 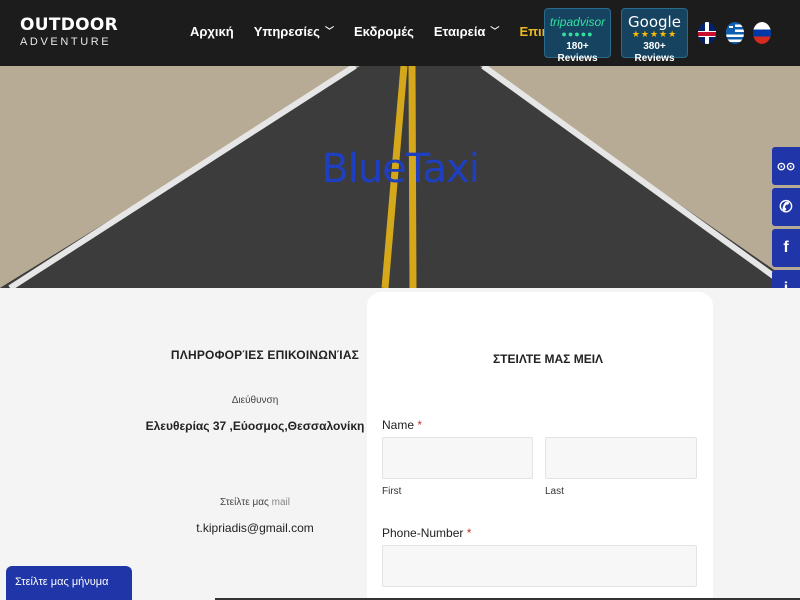 What do you see at coordinates (786, 166) in the screenshot?
I see `tripadvisor-icon: ⊙⊙` at bounding box center [786, 166].